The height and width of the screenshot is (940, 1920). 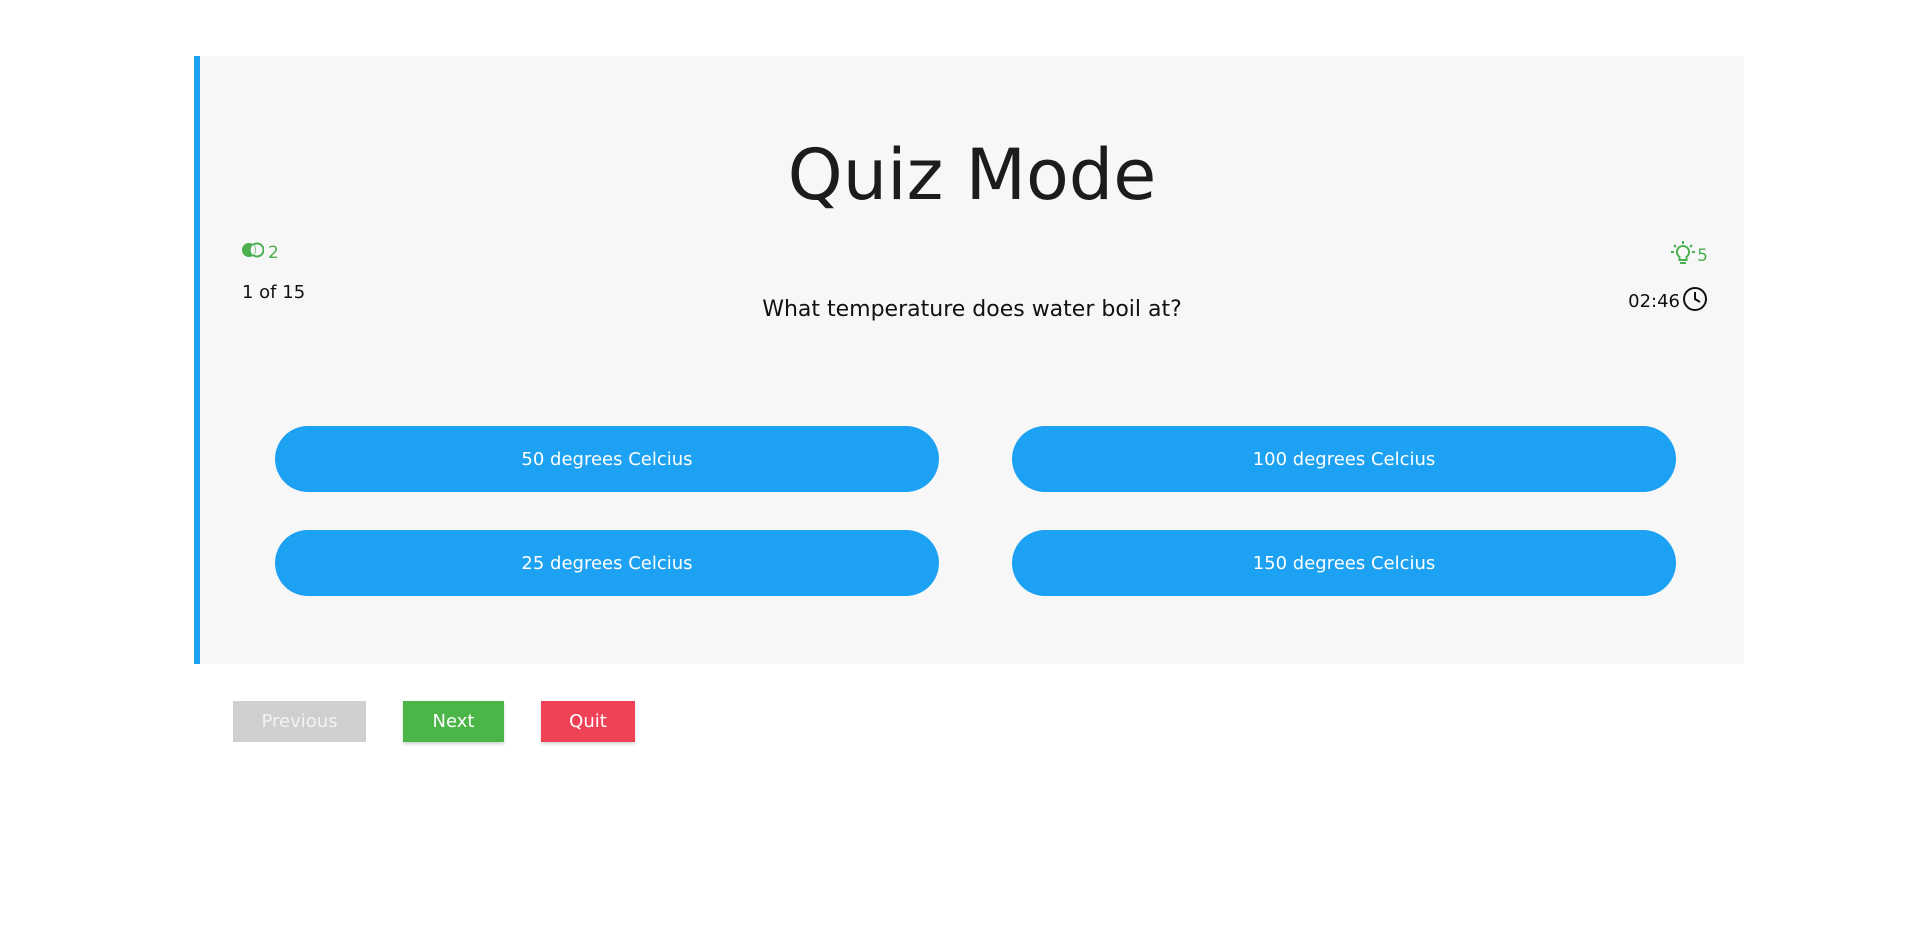 I want to click on answer-option-2: 100 degrees Celcius, so click(x=1344, y=459).